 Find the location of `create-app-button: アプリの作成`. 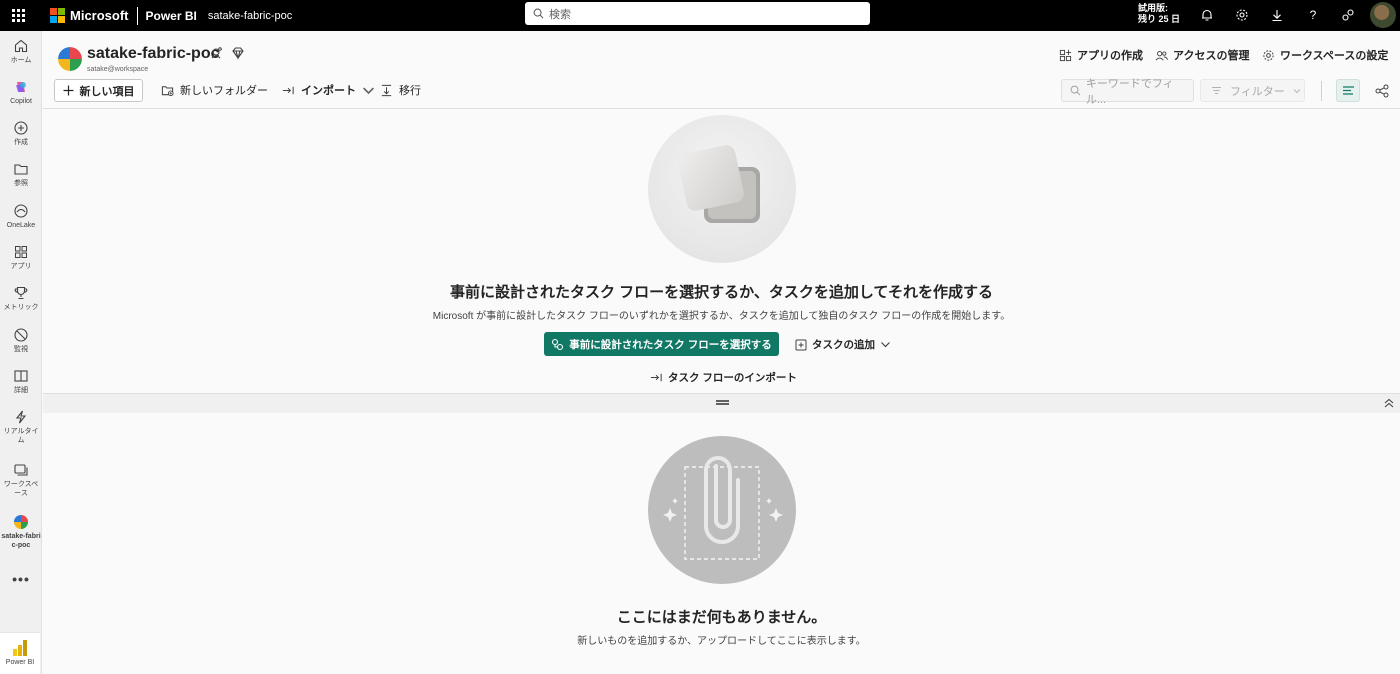

create-app-button: アプリの作成 is located at coordinates (1101, 55).